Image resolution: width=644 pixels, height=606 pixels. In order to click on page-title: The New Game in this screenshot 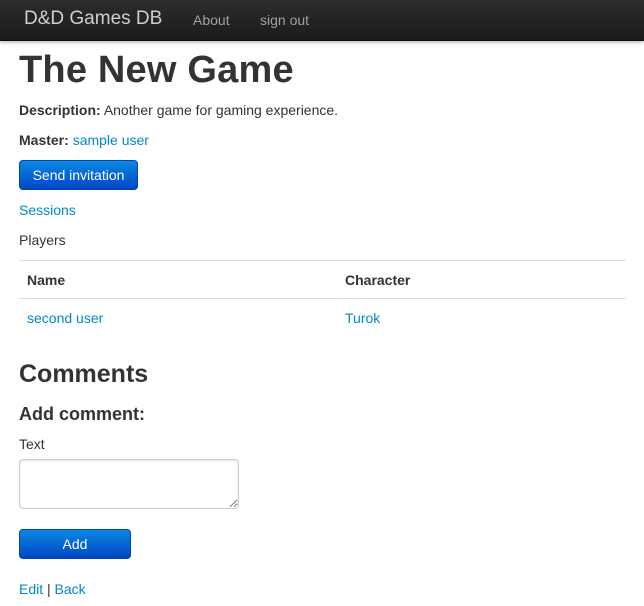, I will do `click(156, 70)`.